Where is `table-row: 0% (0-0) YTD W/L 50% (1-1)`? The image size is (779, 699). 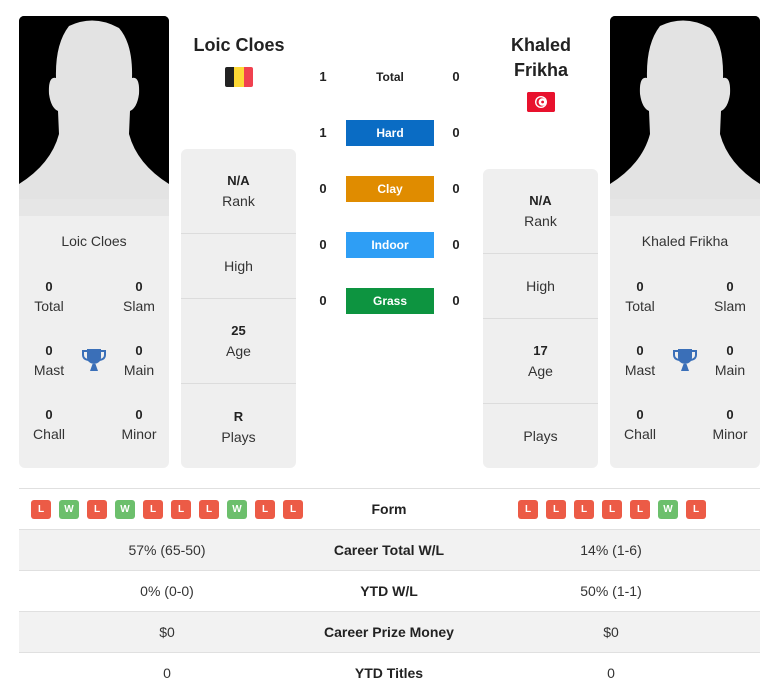
table-row: 0% (0-0) YTD W/L 50% (1-1) is located at coordinates (389, 591).